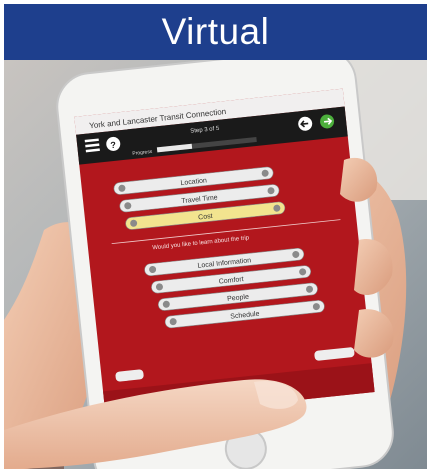  Describe the element at coordinates (215, 32) in the screenshot. I see `banner-title: Virtual` at that location.